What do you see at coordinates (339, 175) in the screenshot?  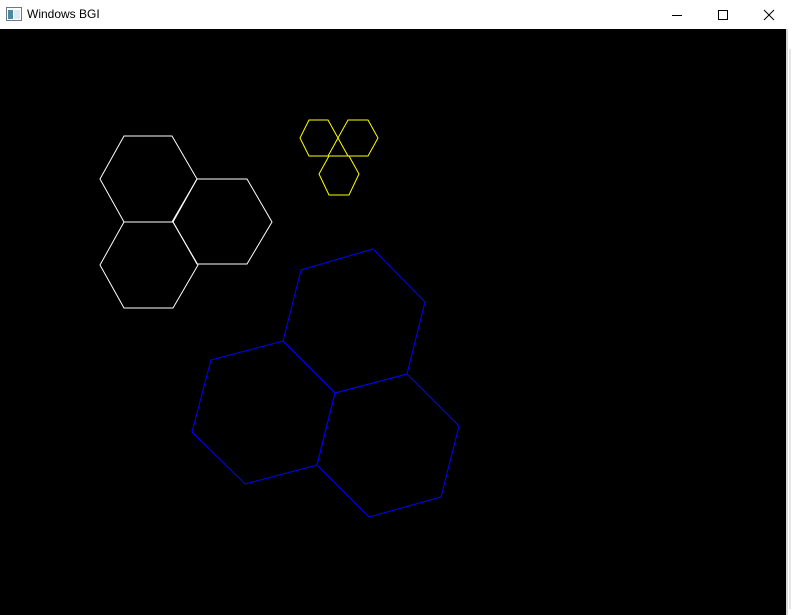 I see `yellow-hexagon-bottom` at bounding box center [339, 175].